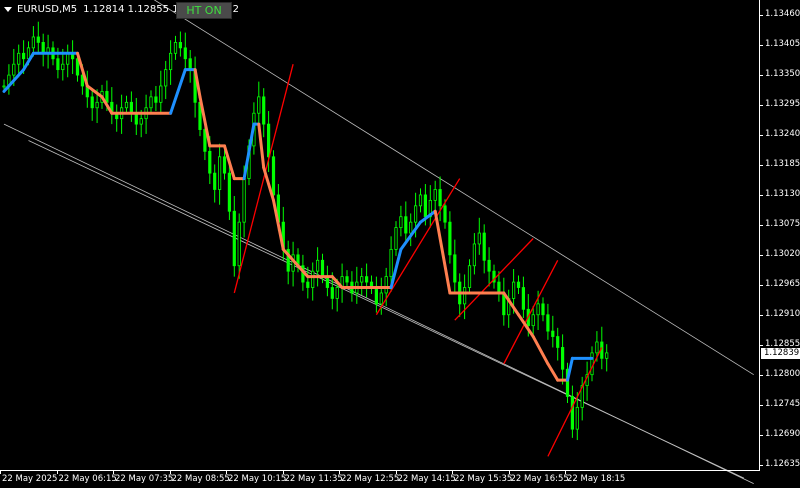  What do you see at coordinates (200, 479) in the screenshot?
I see `time-tick-label: 22 May 08:55` at bounding box center [200, 479].